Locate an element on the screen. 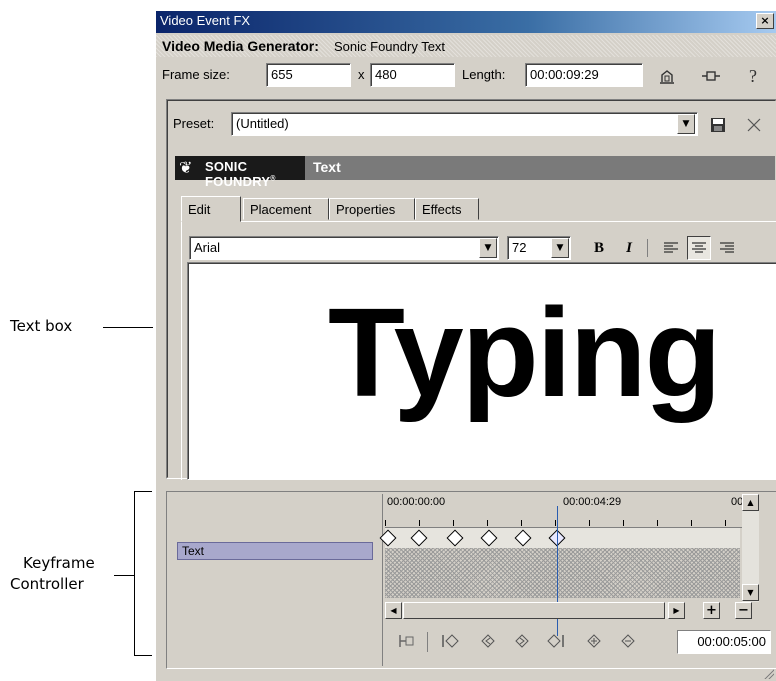  help-icon: ? is located at coordinates (753, 76).